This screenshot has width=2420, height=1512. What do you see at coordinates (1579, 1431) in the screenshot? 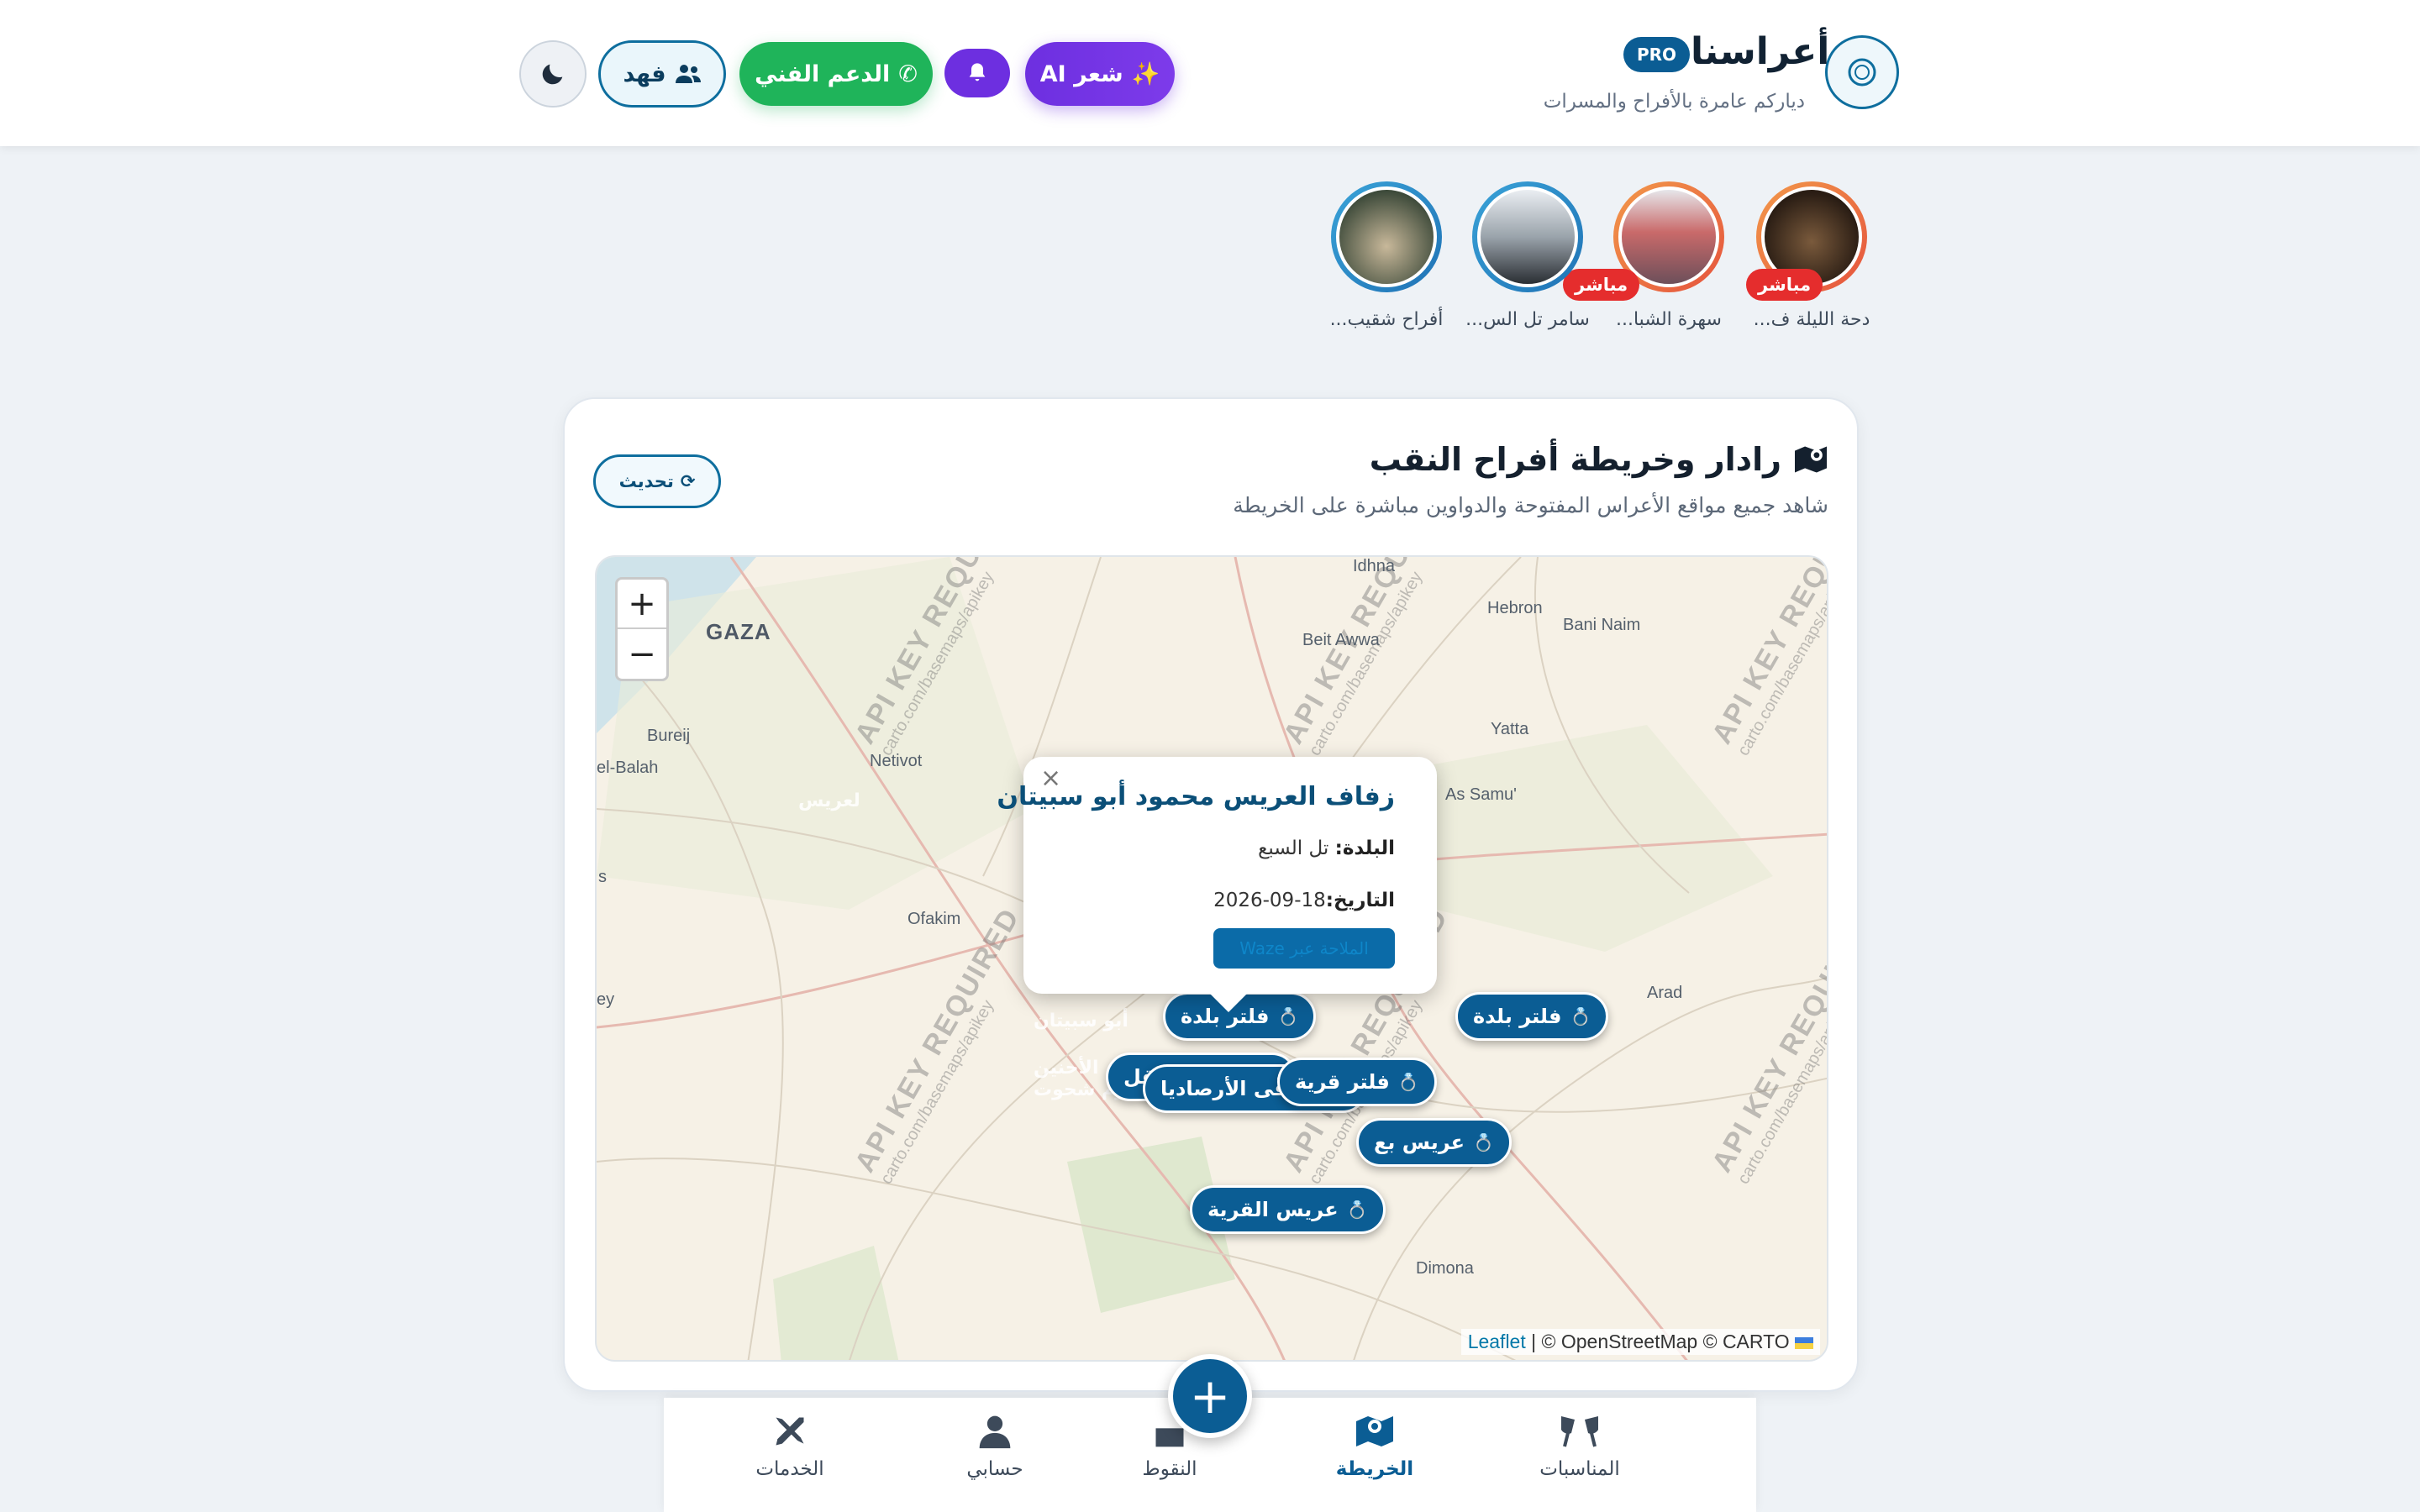
I see `cheers-icon` at bounding box center [1579, 1431].